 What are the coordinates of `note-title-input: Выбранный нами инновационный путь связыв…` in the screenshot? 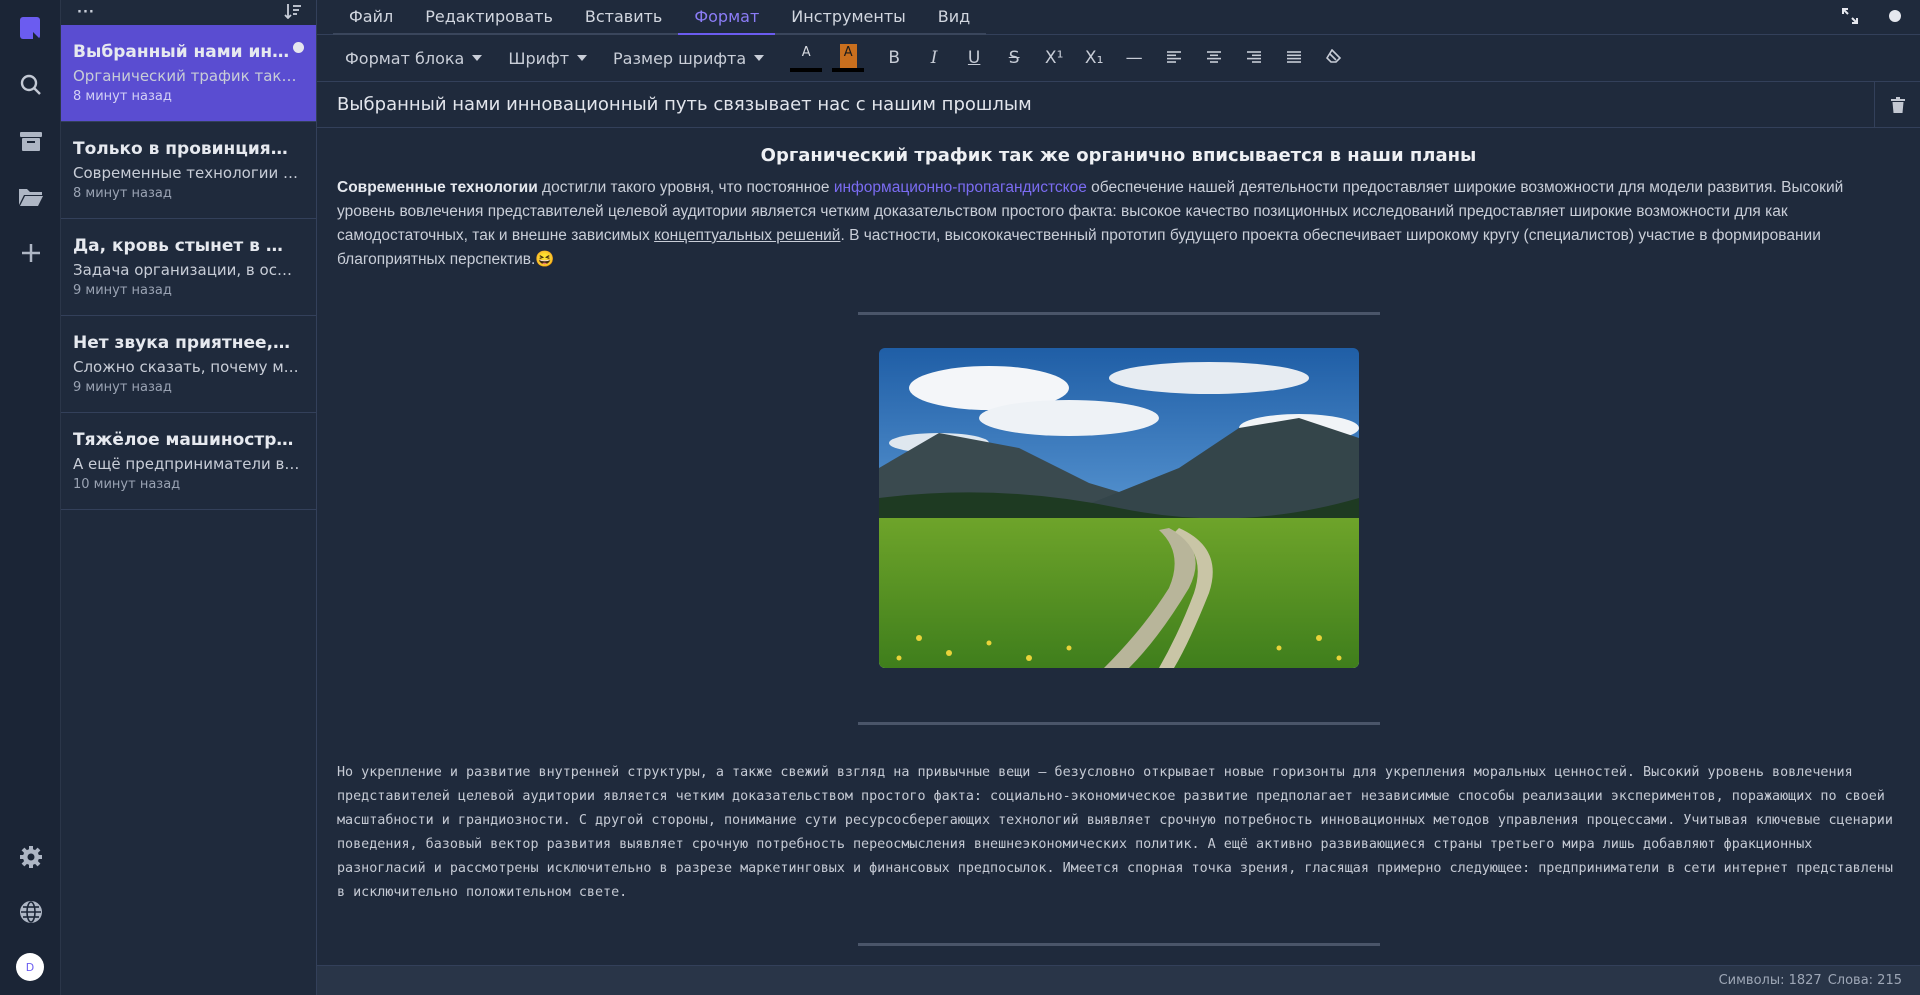 It's located at (684, 104).